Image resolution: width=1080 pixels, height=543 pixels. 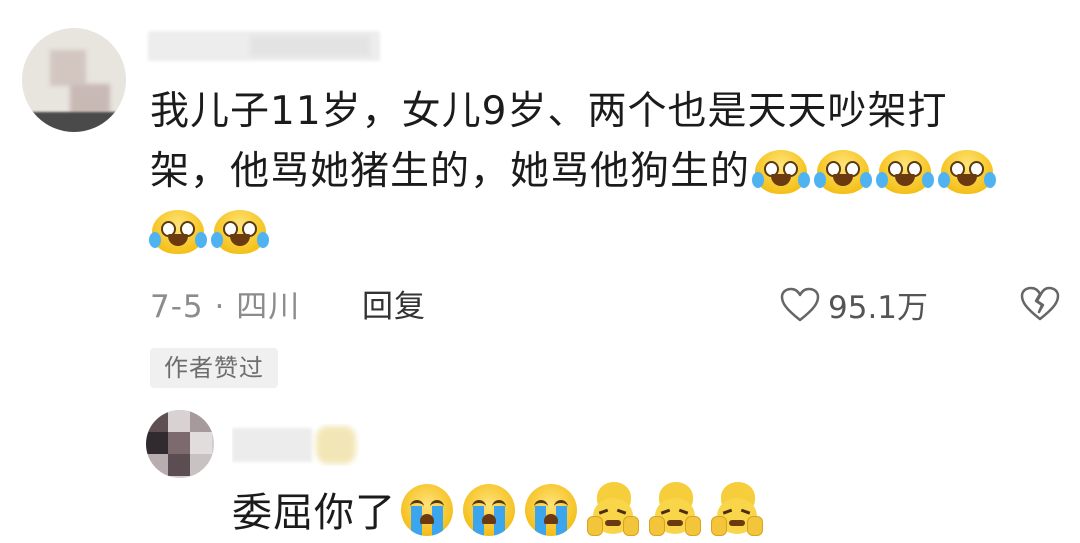 What do you see at coordinates (314, 513) in the screenshot?
I see `reply-text: 委屈你了` at bounding box center [314, 513].